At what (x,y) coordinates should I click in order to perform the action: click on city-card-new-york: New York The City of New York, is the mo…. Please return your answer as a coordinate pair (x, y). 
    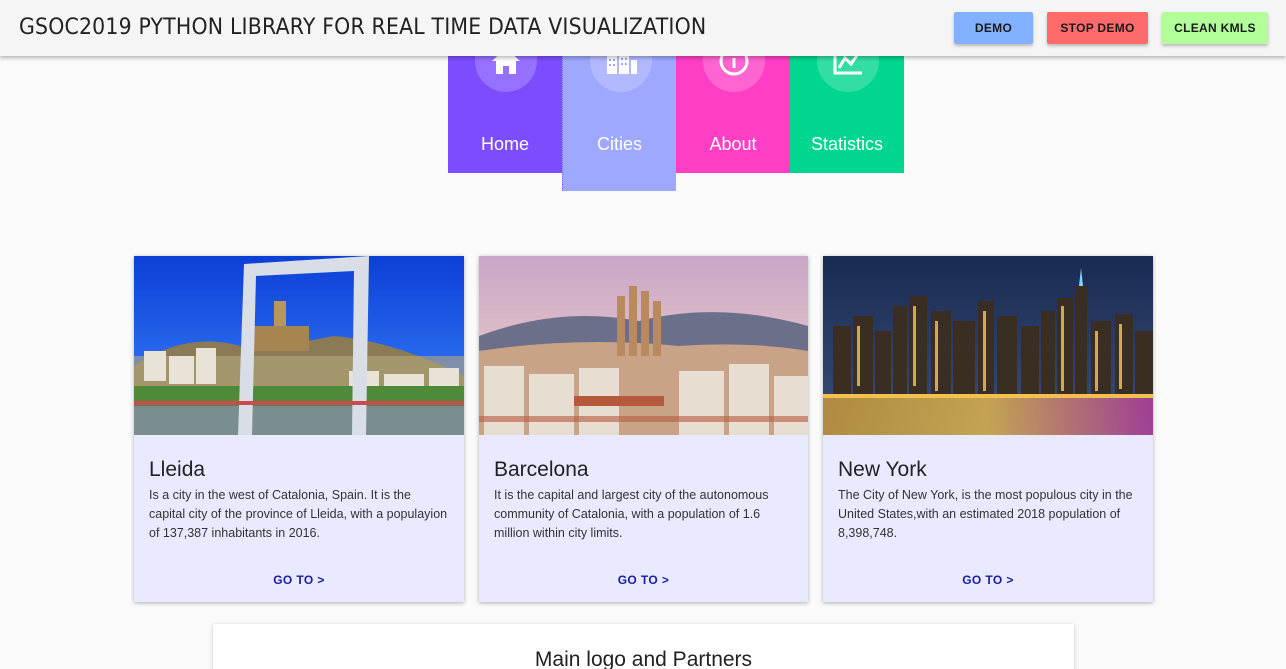
    Looking at the image, I should click on (988, 429).